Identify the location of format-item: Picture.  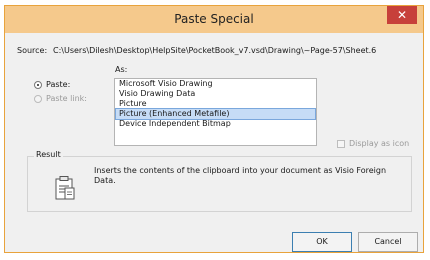
(215, 104).